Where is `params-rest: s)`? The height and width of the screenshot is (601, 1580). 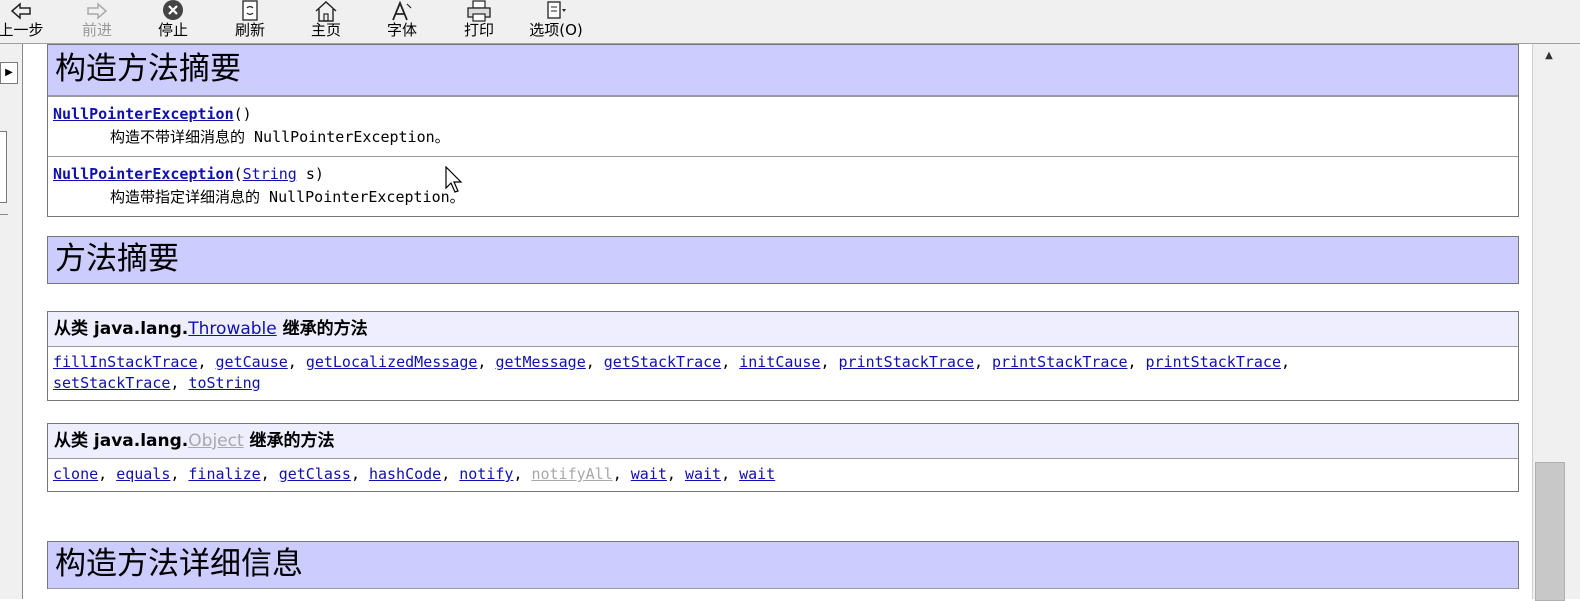
params-rest: s) is located at coordinates (310, 174).